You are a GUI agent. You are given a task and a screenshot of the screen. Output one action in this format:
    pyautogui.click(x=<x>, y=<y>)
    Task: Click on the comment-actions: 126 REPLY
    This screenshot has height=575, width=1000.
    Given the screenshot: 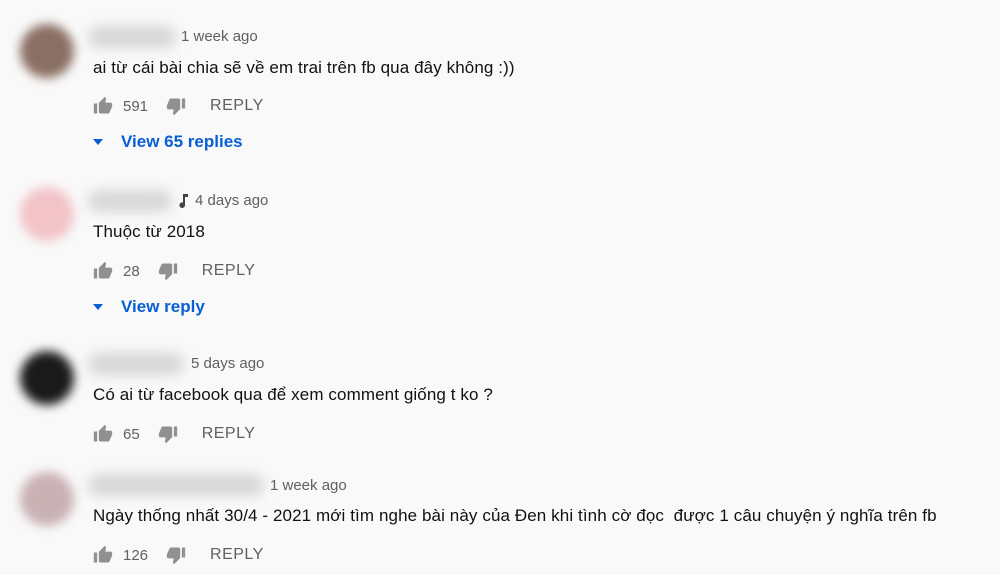 What is the action you would take?
    pyautogui.click(x=178, y=555)
    